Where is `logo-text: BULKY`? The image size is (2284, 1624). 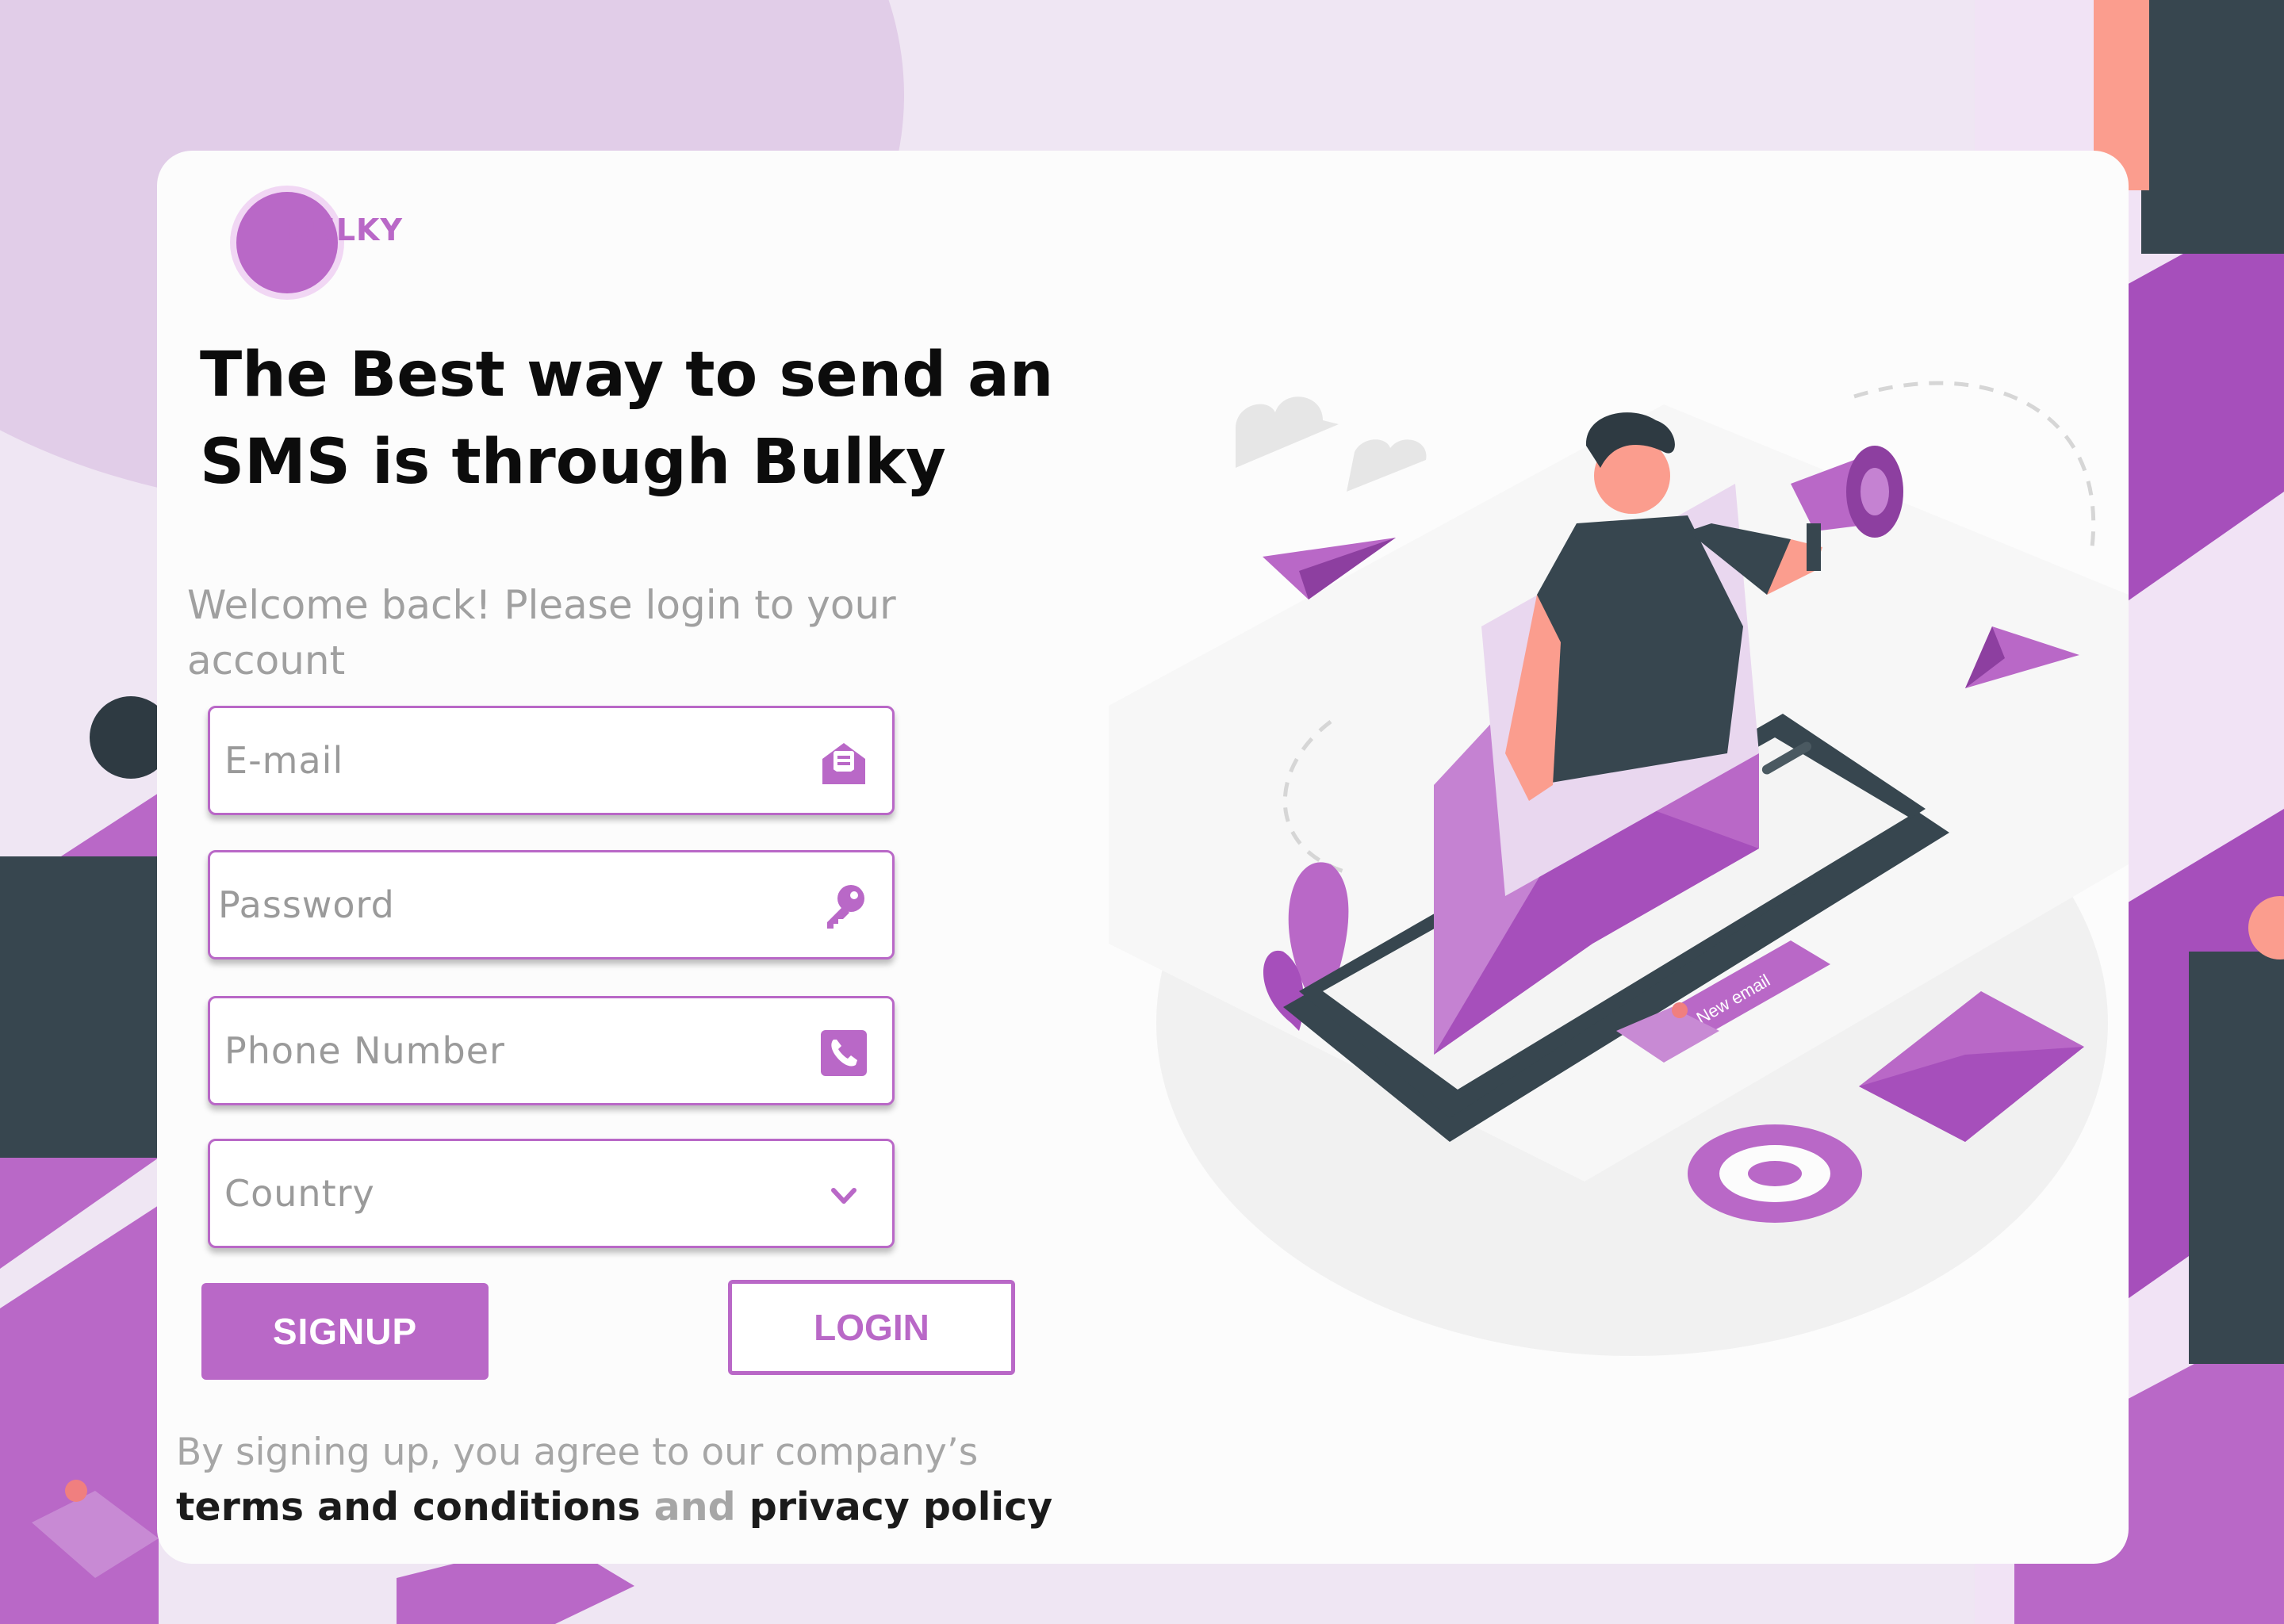 logo-text: BULKY is located at coordinates (345, 230).